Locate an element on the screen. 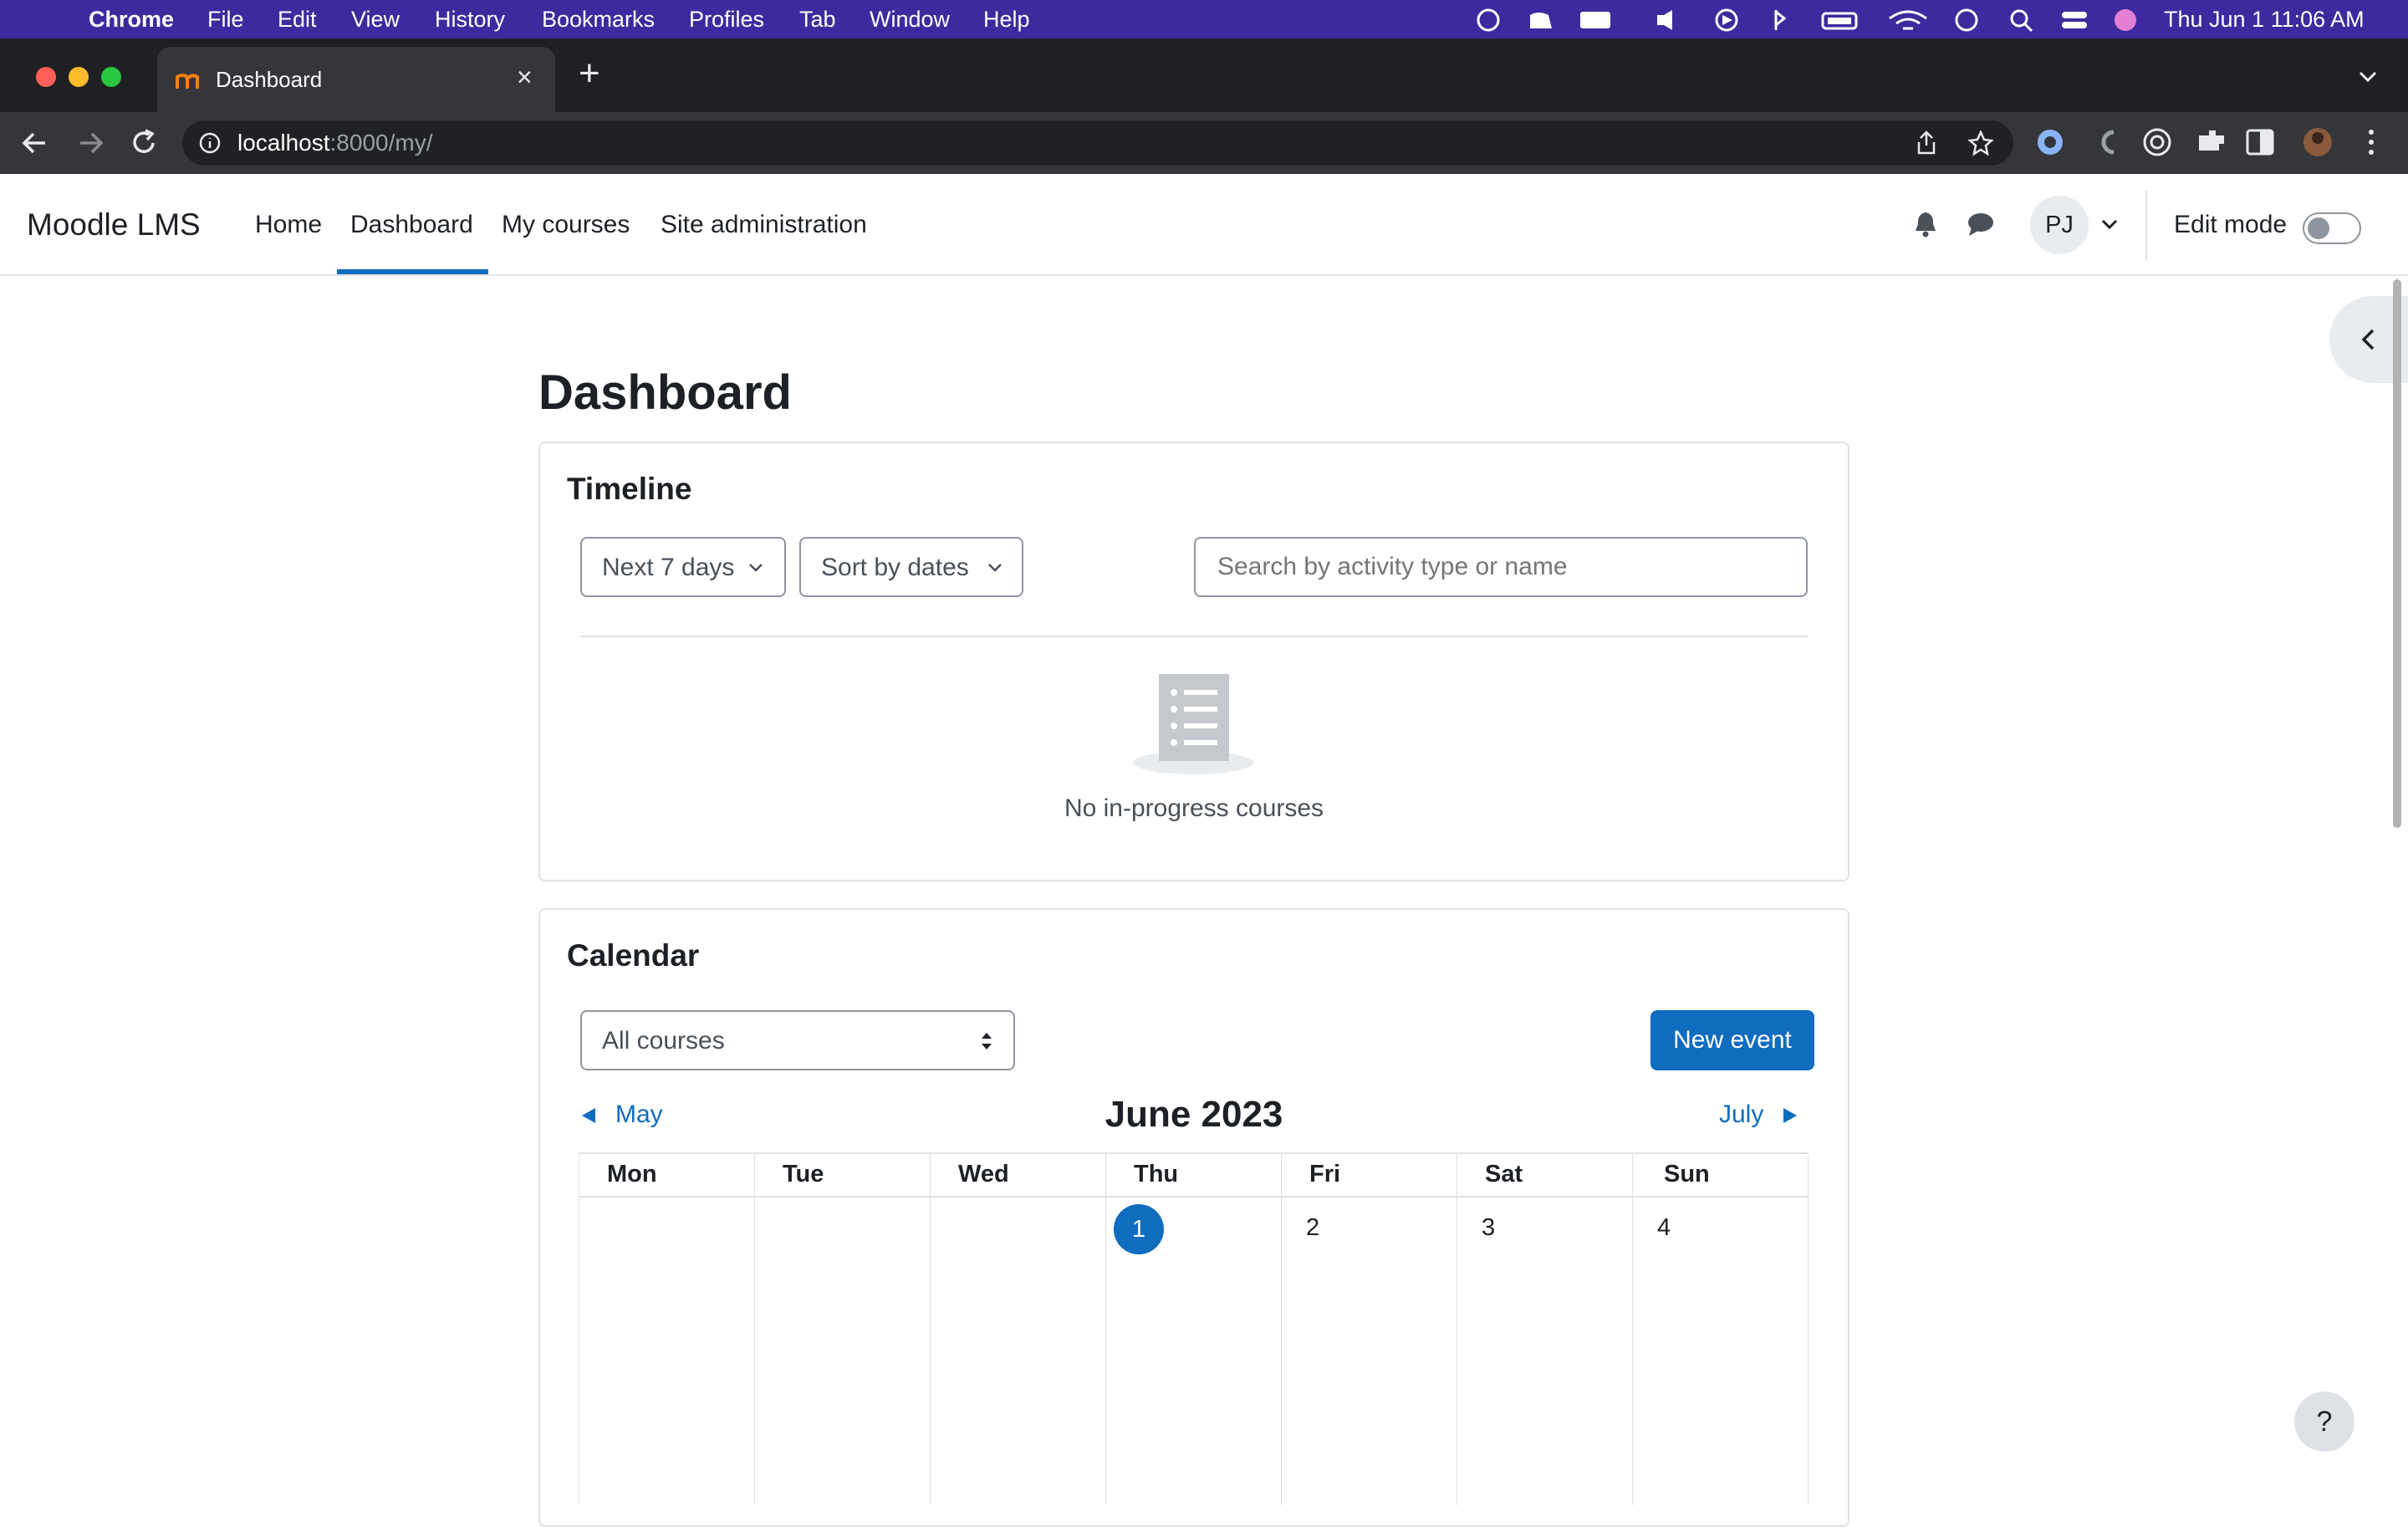 This screenshot has width=2408, height=1527. menu-window: Window is located at coordinates (910, 20).